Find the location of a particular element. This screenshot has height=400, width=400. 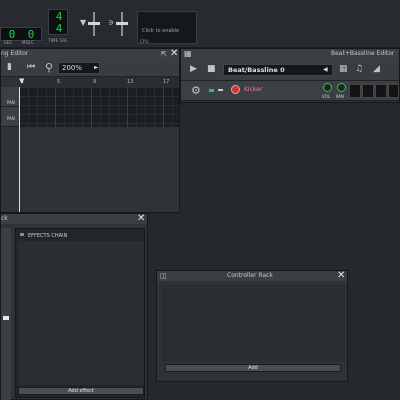

playhead-line is located at coordinates (19, 149).